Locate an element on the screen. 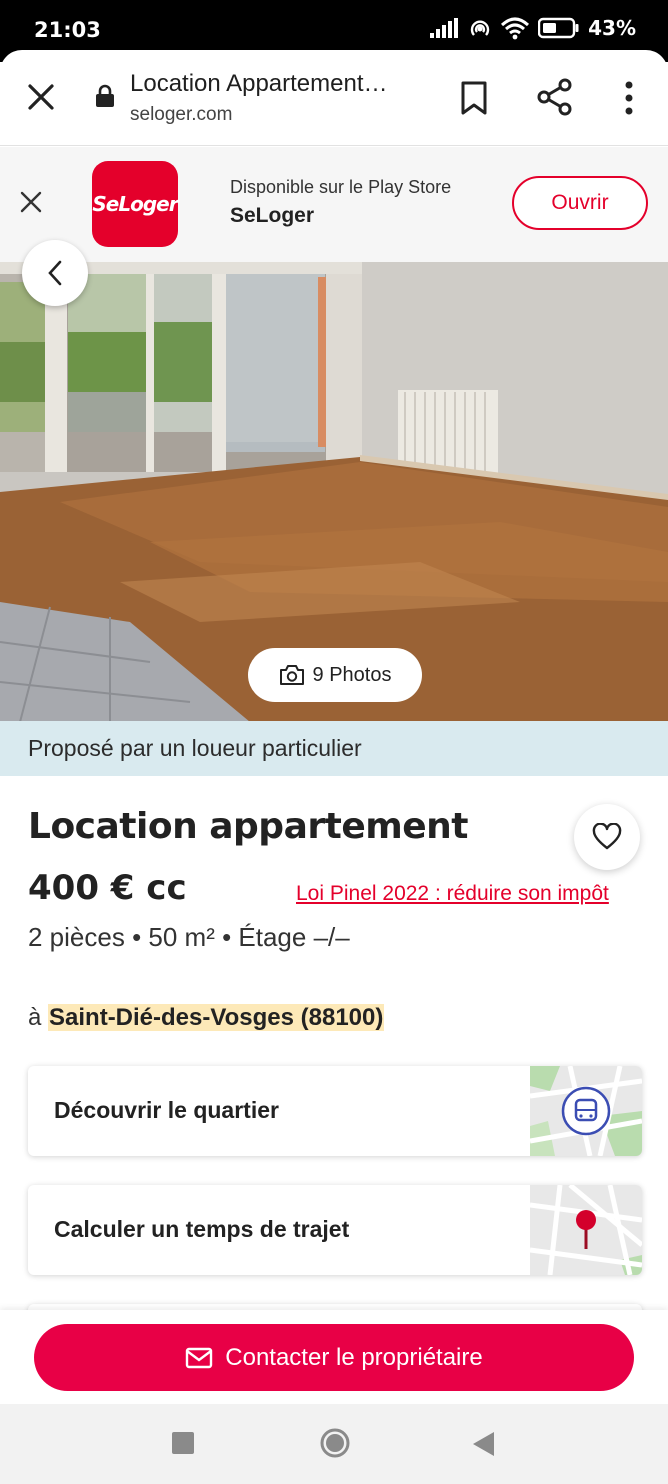  dismiss-banner-icon is located at coordinates (31, 202).